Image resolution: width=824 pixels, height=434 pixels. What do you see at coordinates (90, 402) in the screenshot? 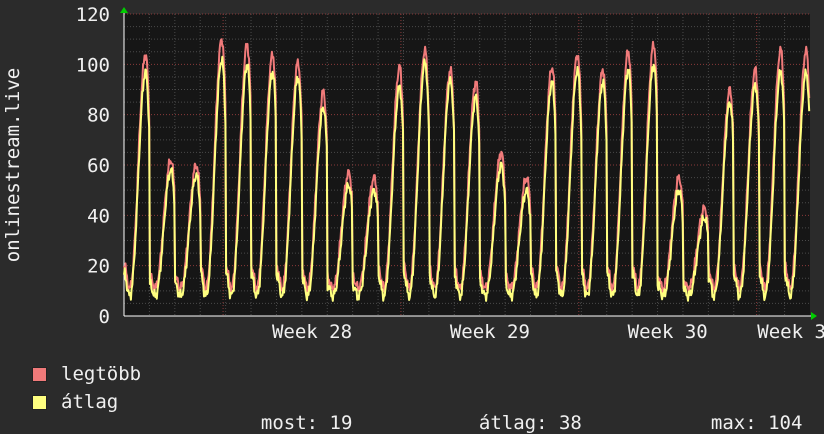
I see `legend-label-avg: átlag` at bounding box center [90, 402].